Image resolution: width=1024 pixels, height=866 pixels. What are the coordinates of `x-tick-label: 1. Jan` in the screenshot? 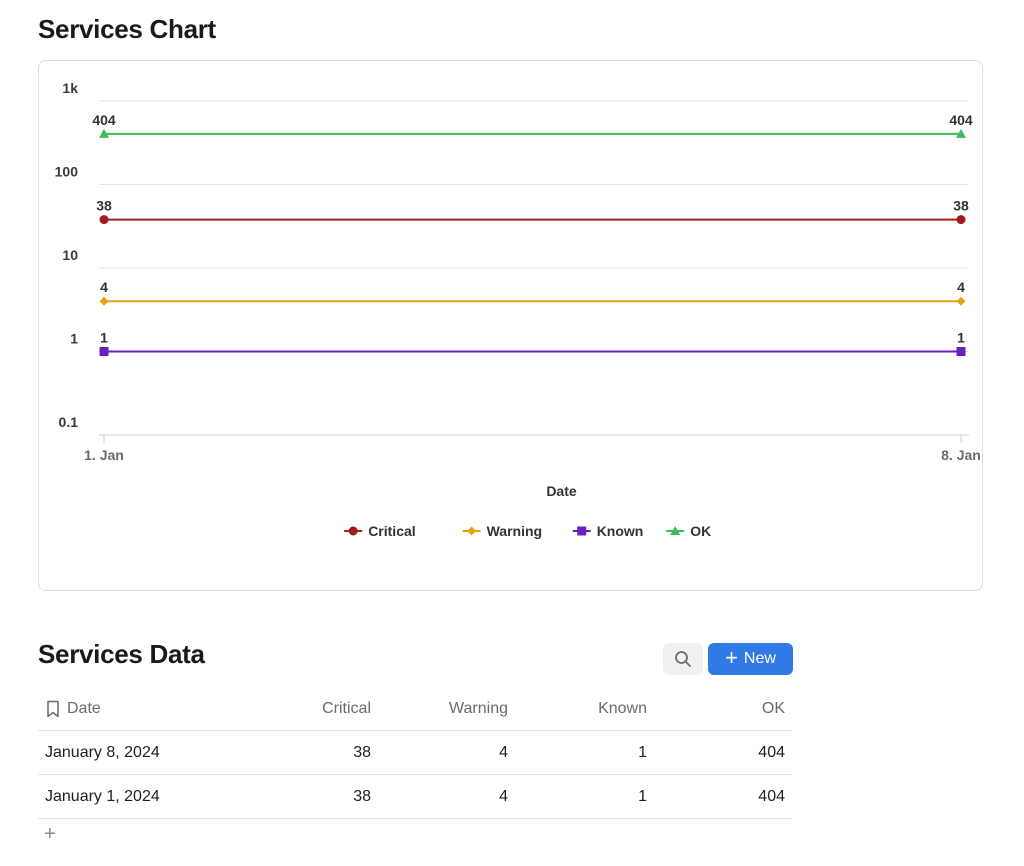 It's located at (104, 455).